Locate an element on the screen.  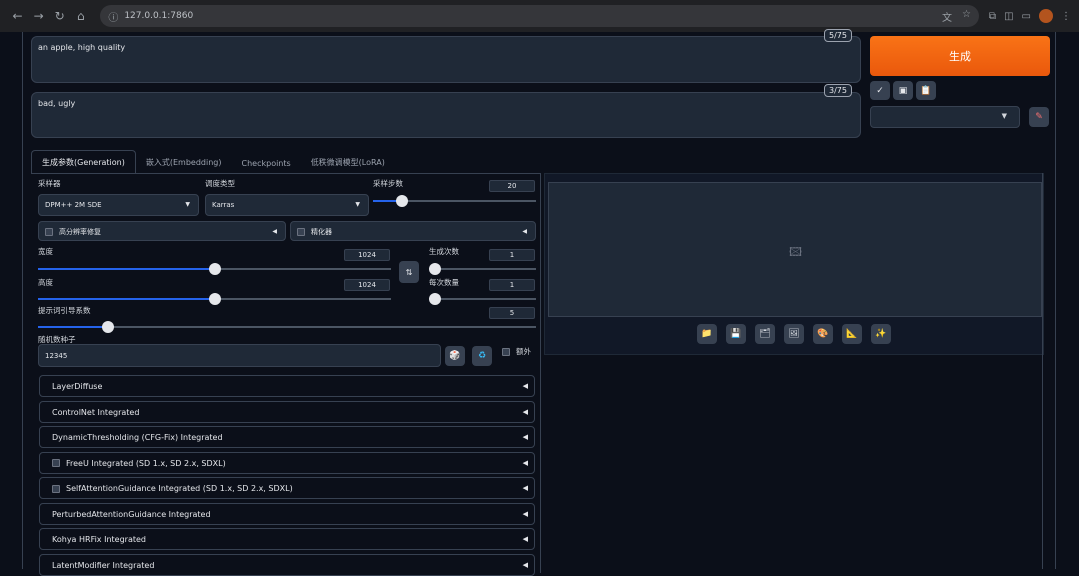
sampler-label: 采样器 is located at coordinates (49, 183).